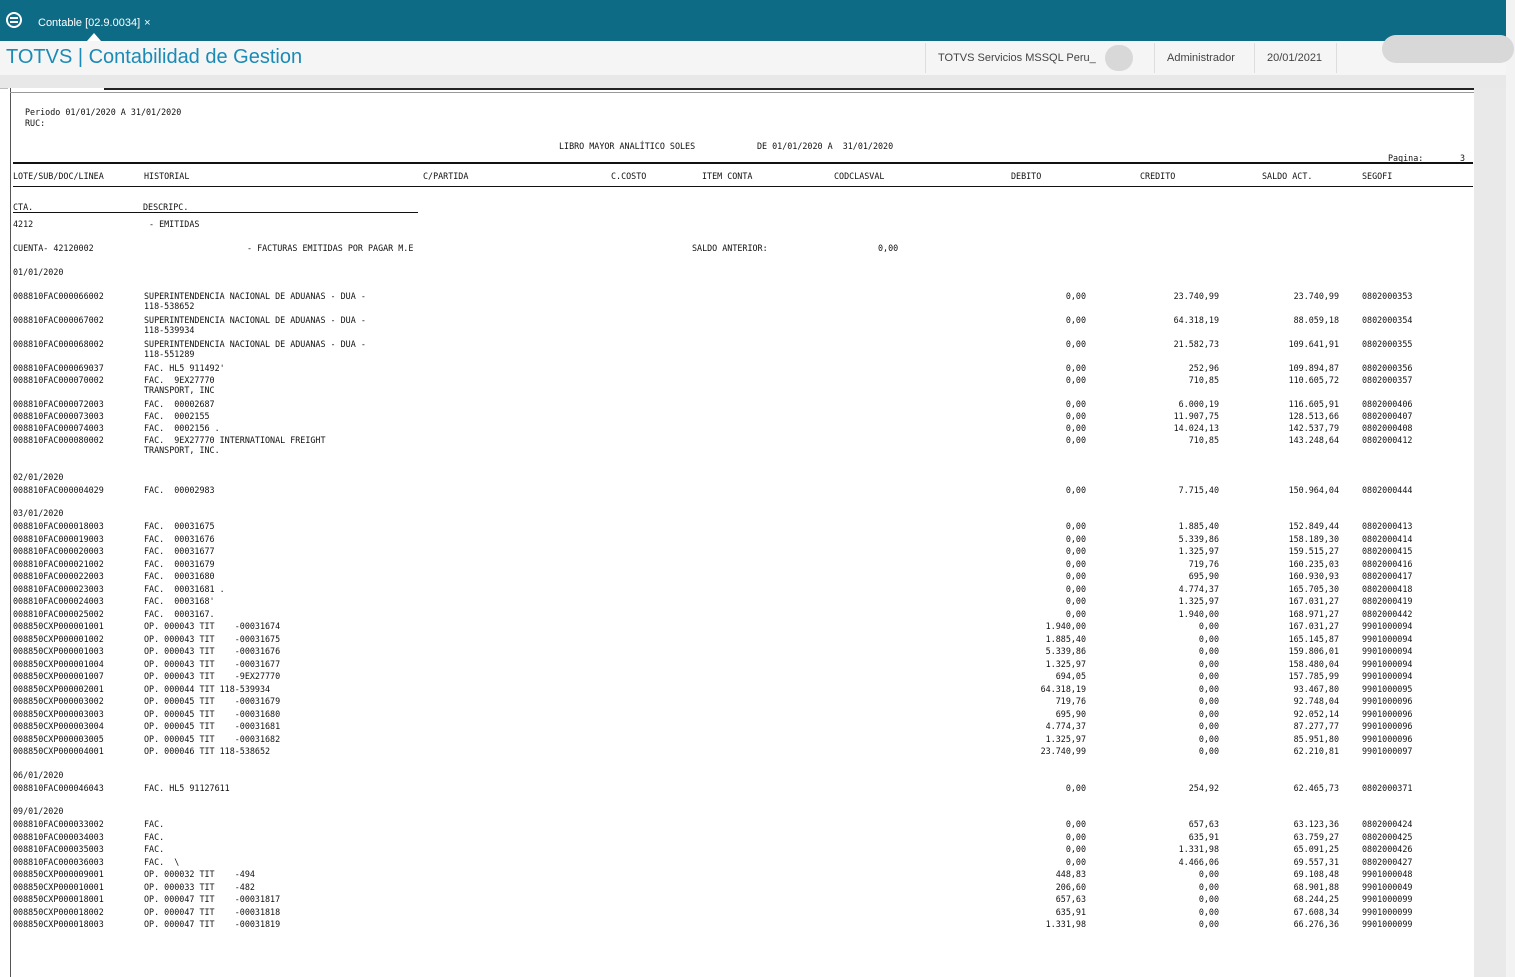  What do you see at coordinates (1313, 563) in the screenshot?
I see `saldo-cell: 160.235,03` at bounding box center [1313, 563].